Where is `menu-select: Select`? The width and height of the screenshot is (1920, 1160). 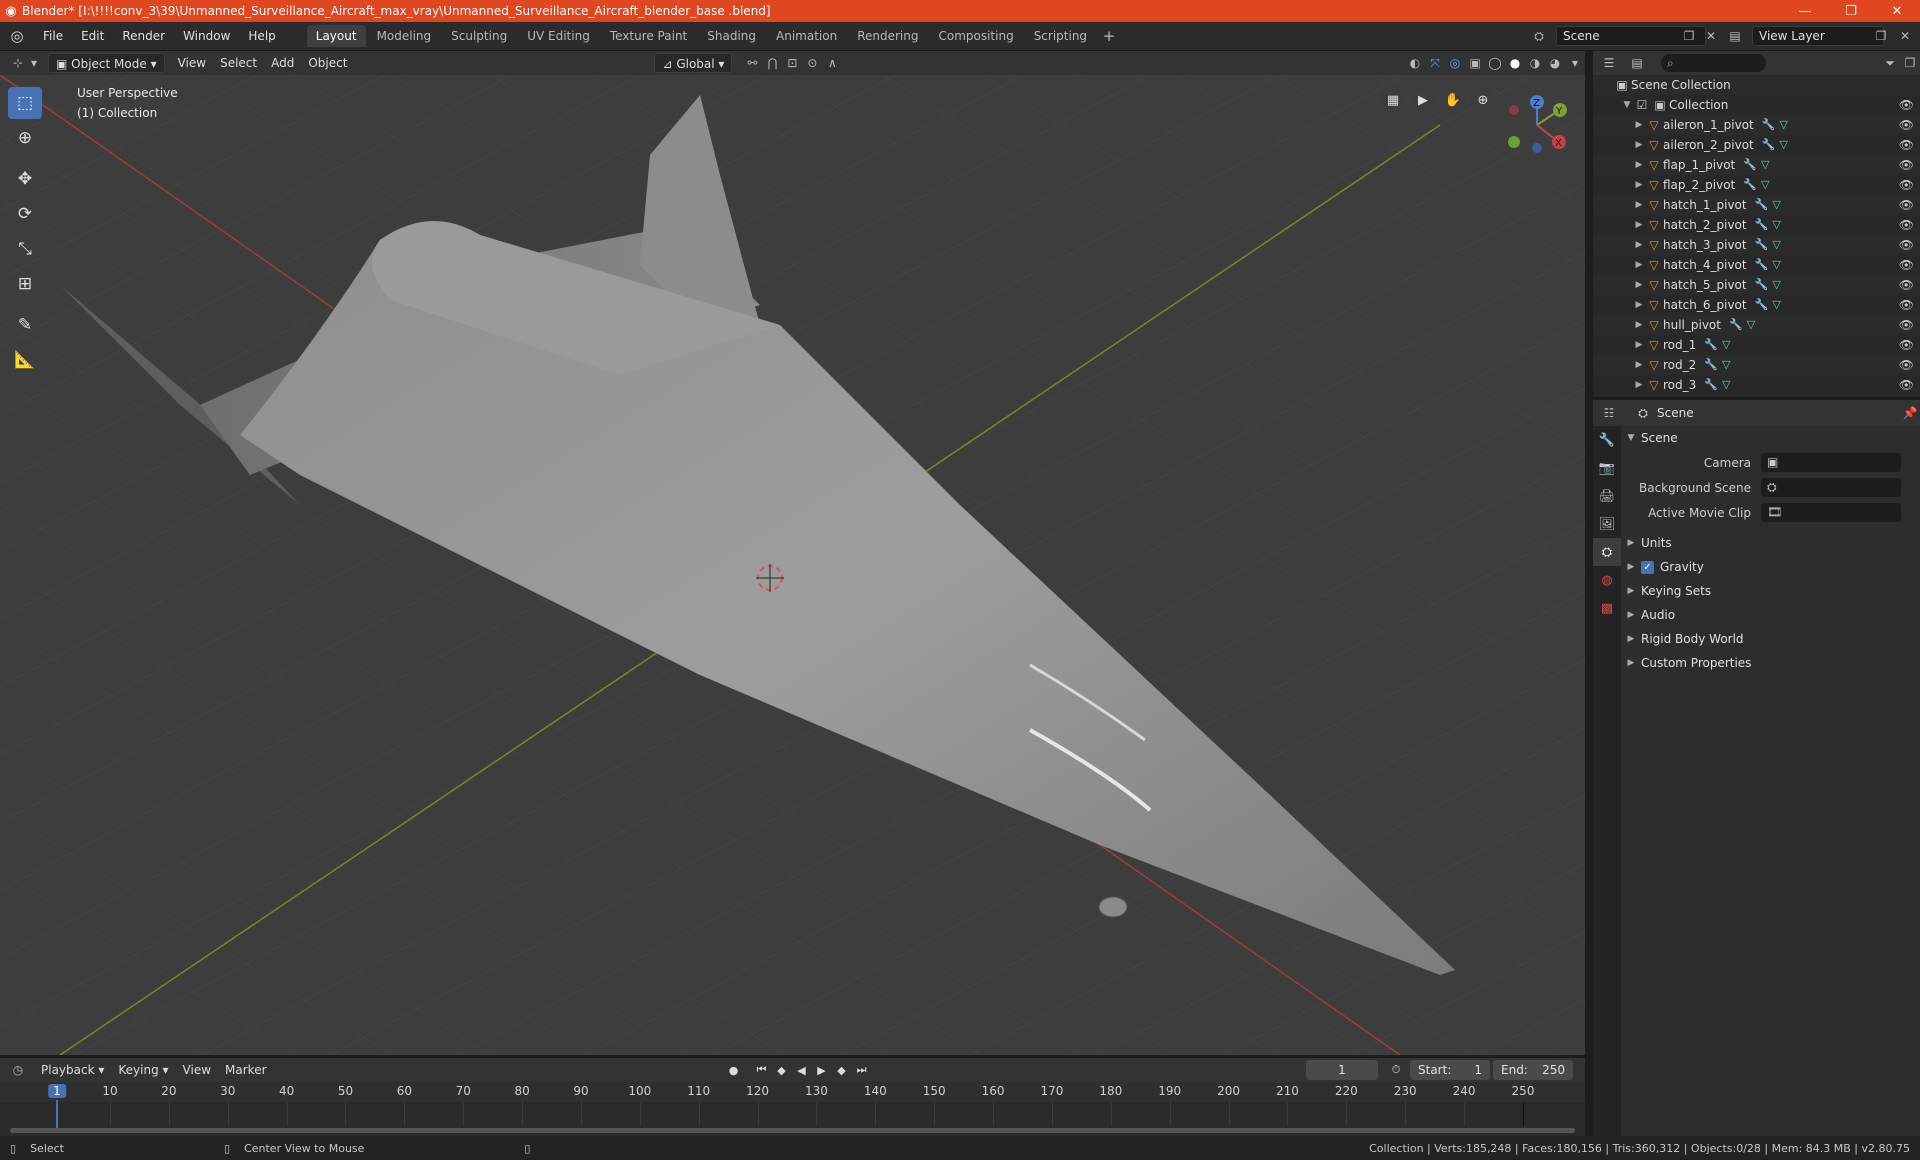
menu-select: Select is located at coordinates (238, 63).